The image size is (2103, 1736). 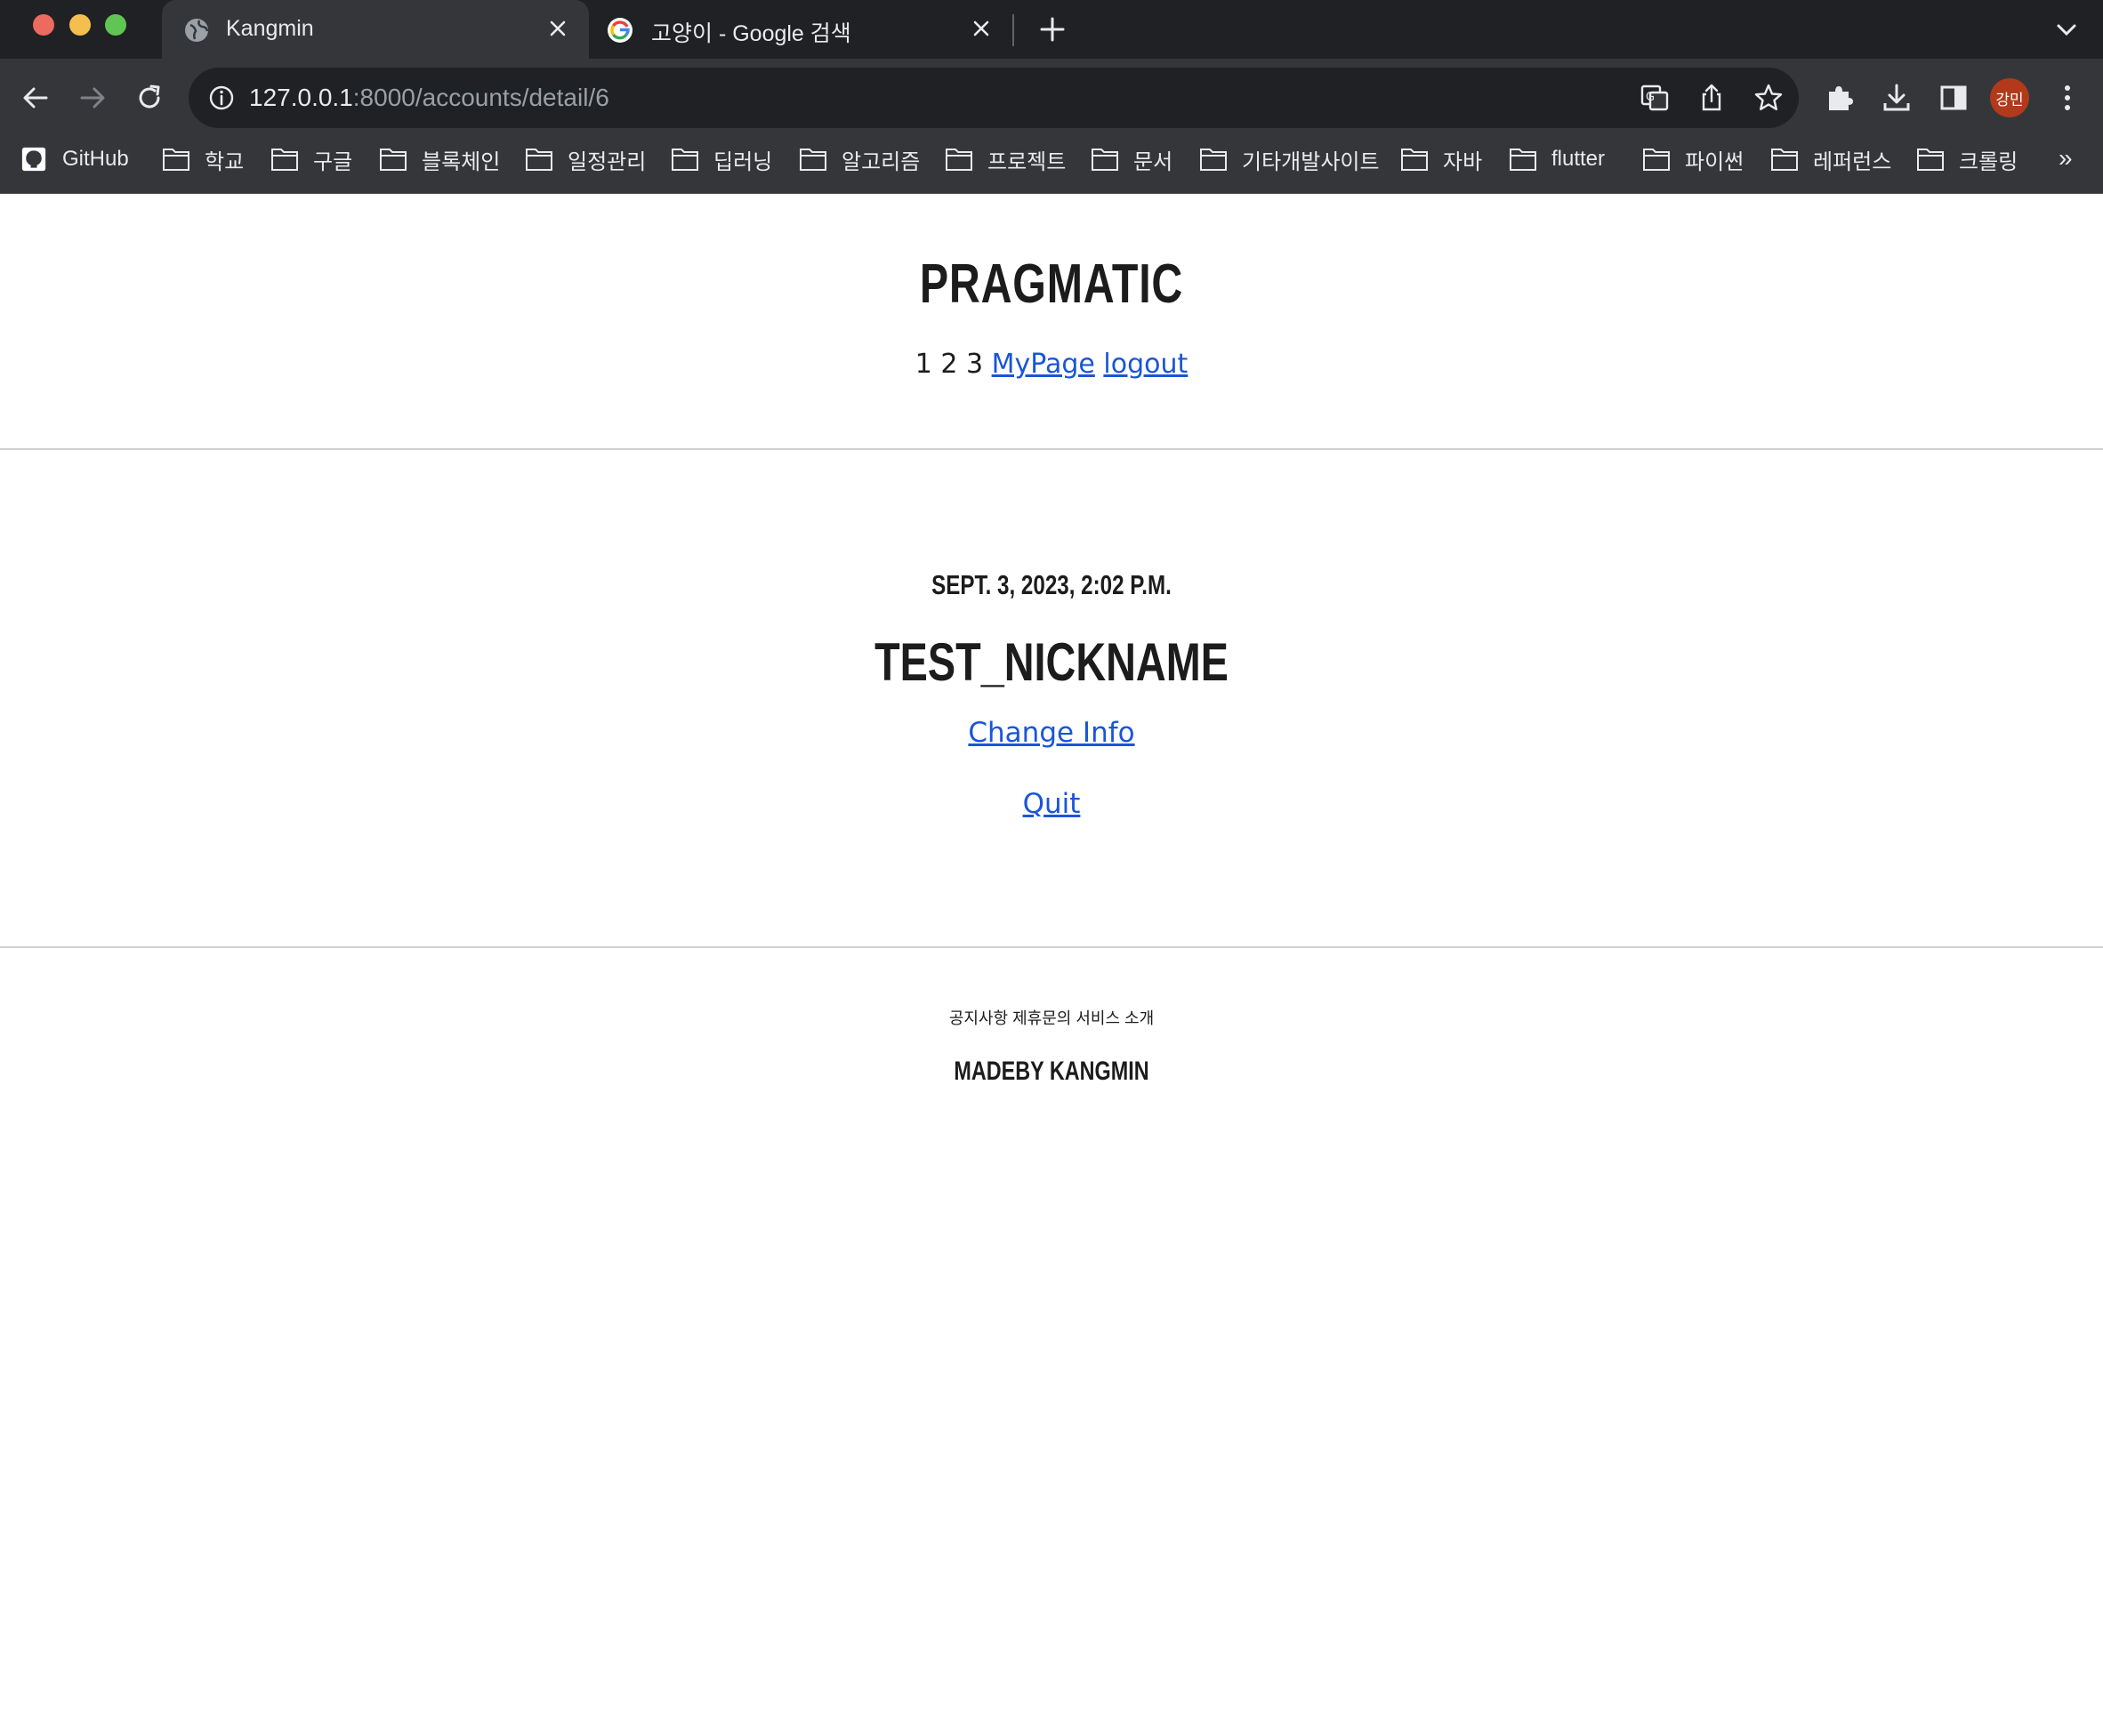 I want to click on bookmark-label: 블록체인, so click(x=461, y=162).